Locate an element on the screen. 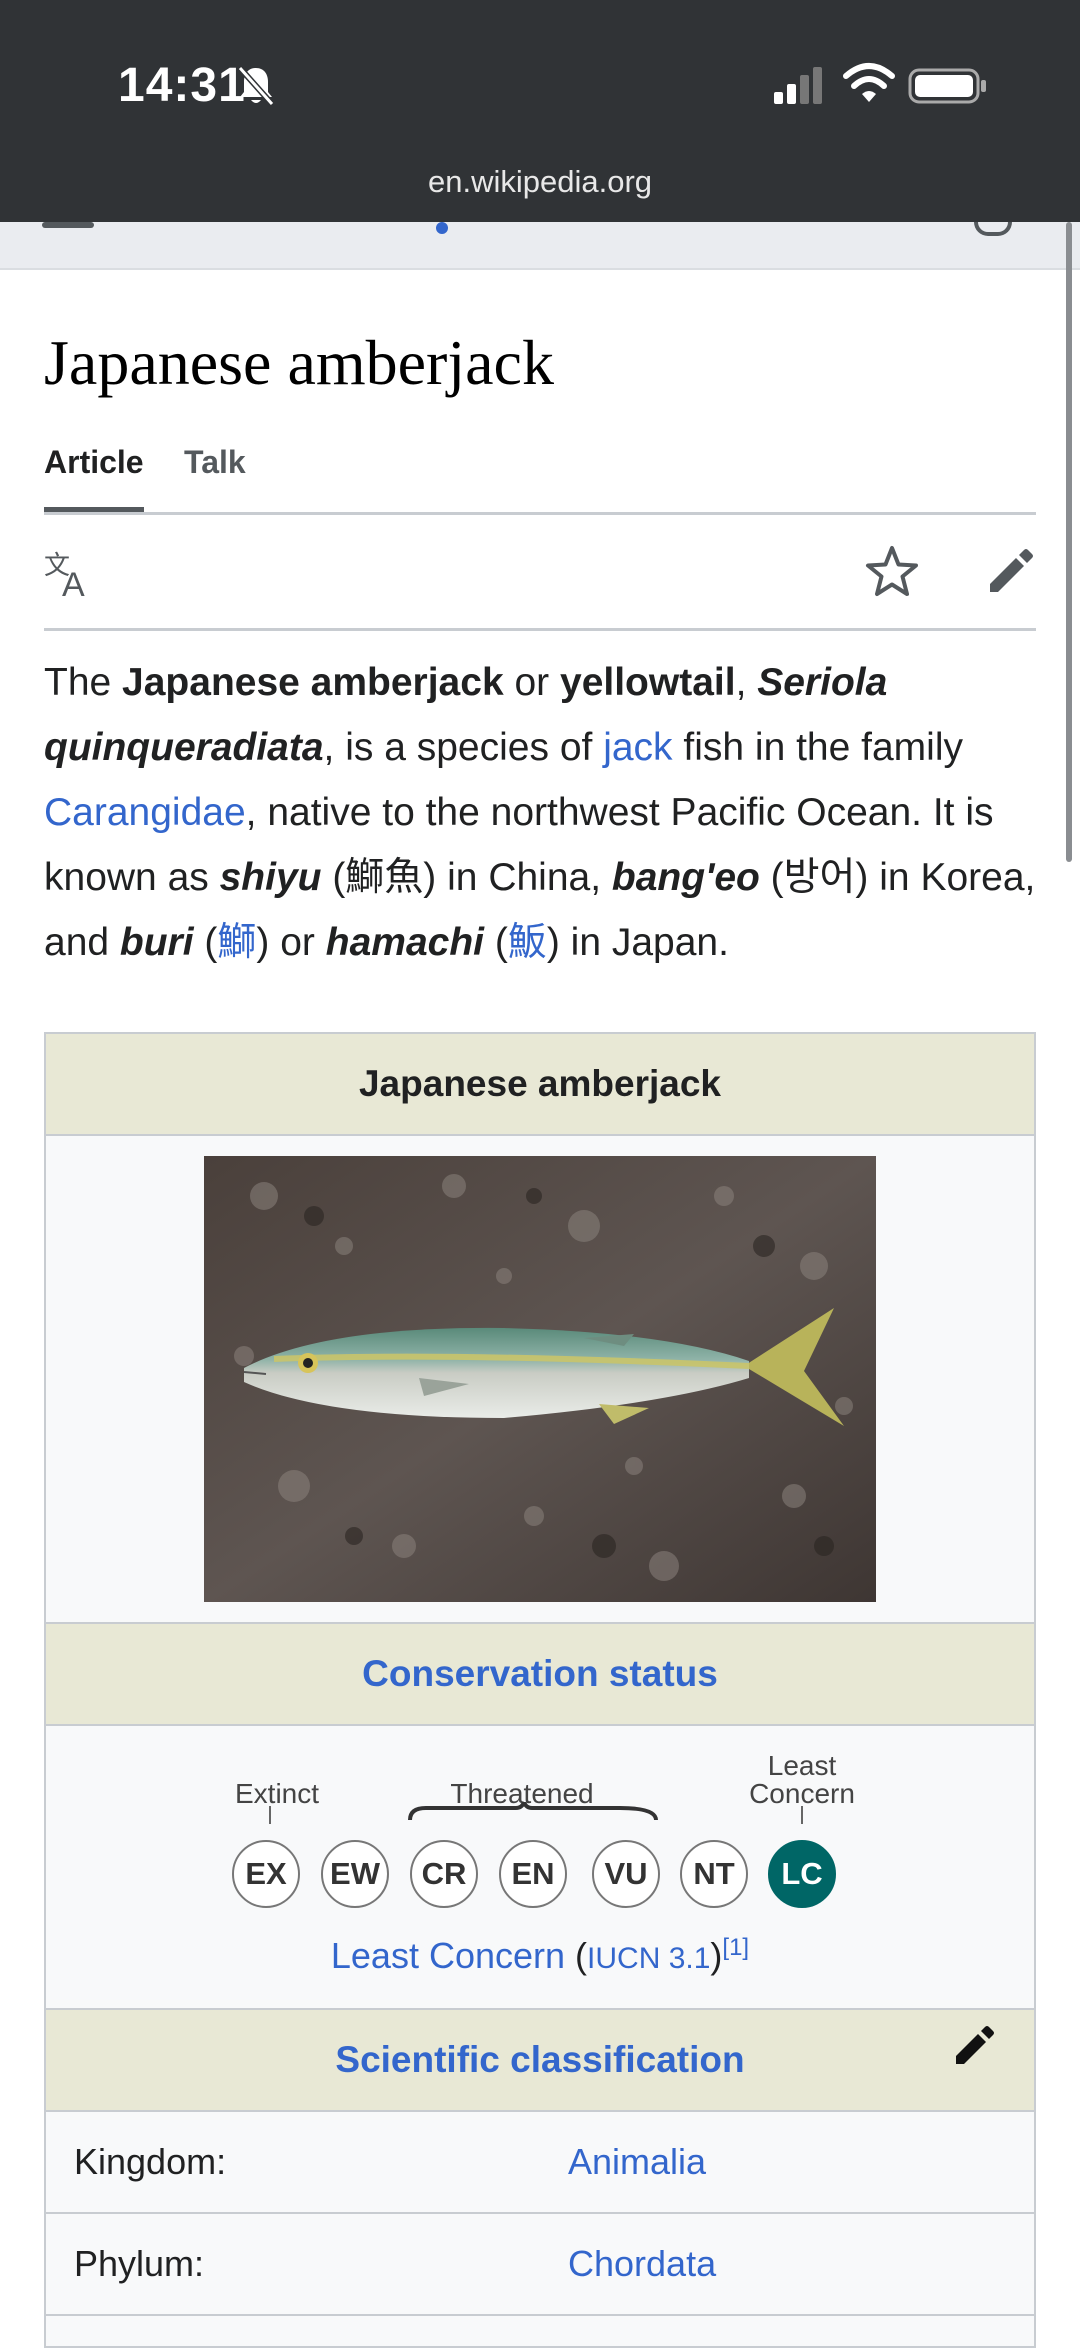 The image size is (1080, 2348). wifi-icon is located at coordinates (869, 82).